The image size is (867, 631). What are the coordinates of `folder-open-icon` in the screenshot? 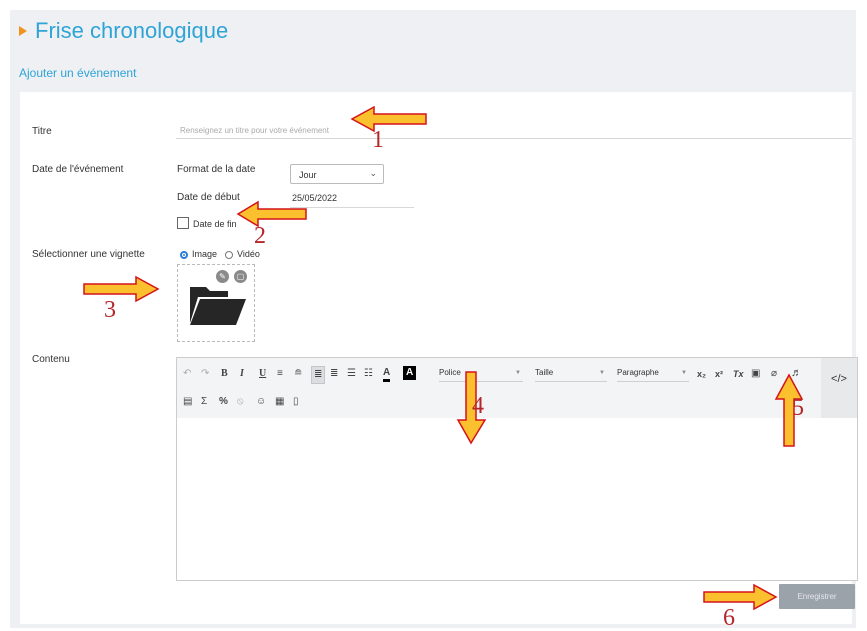 It's located at (218, 306).